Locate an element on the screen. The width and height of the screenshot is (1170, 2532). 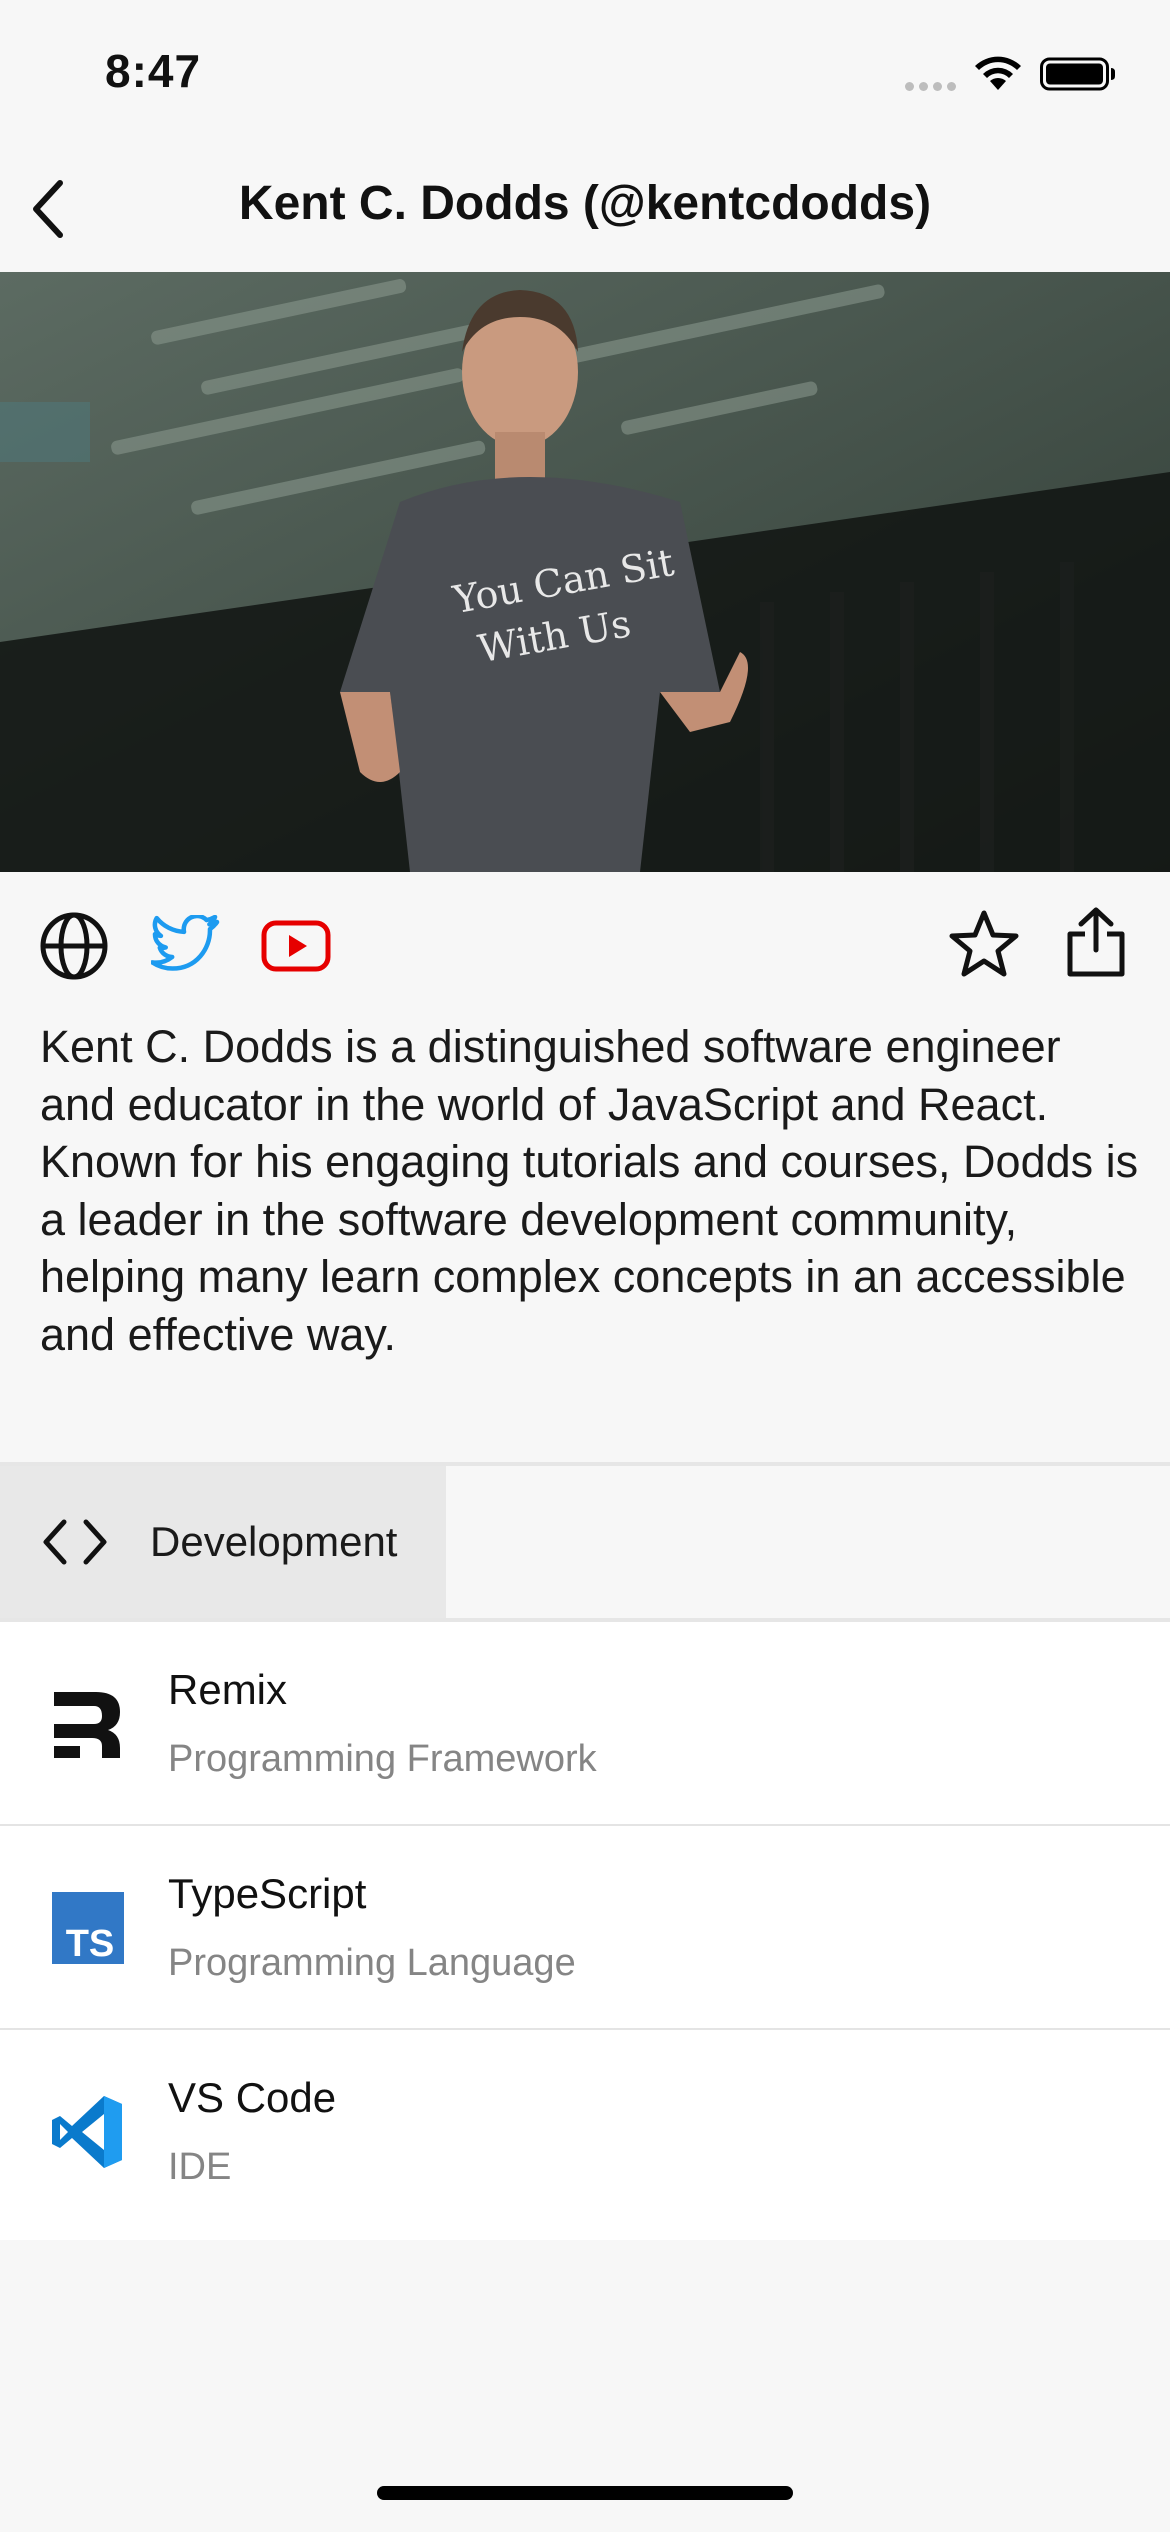
youtube-icon is located at coordinates (296, 946).